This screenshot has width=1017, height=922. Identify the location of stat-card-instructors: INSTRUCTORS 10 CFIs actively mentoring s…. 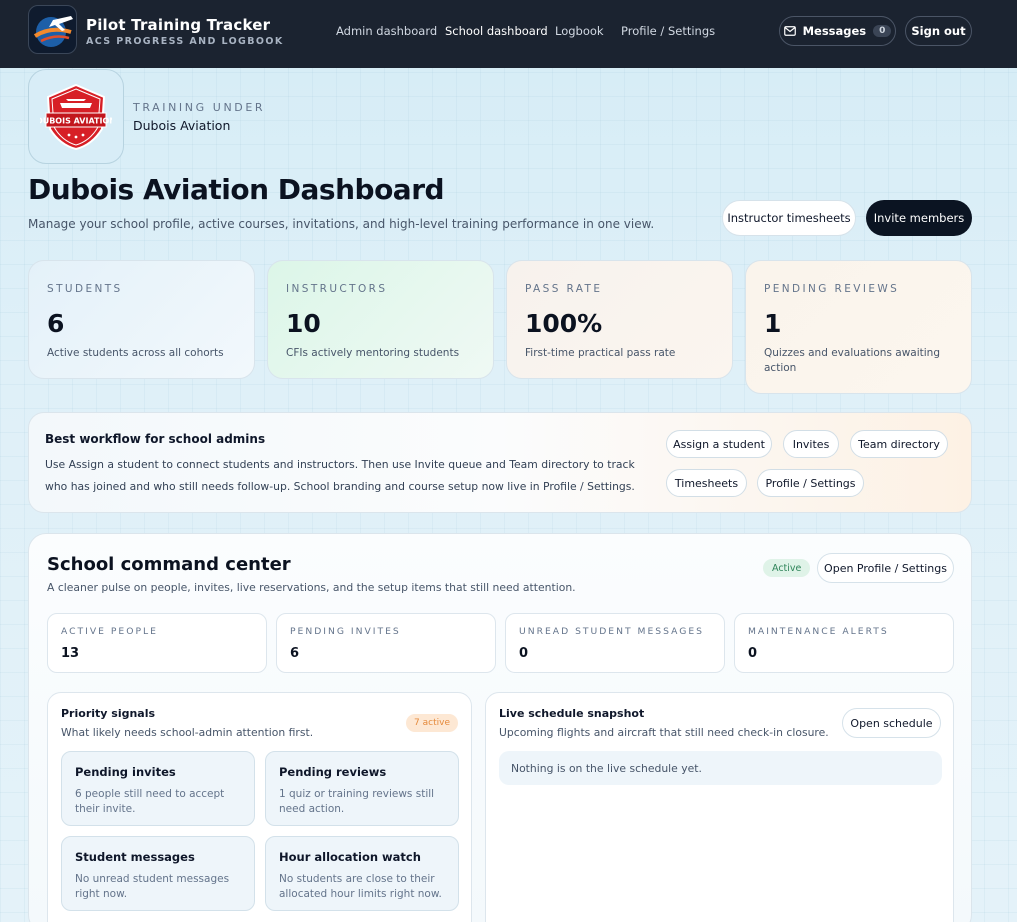
(380, 319).